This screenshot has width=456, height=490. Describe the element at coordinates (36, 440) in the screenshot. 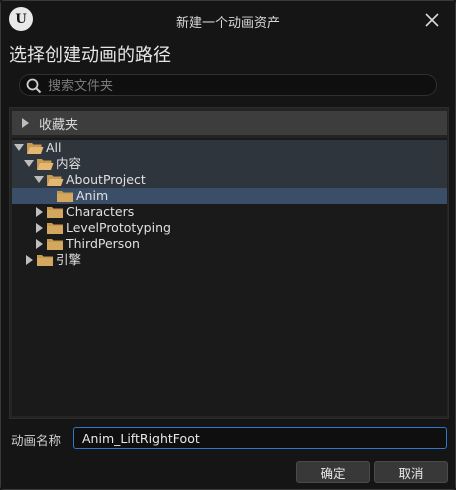

I see `asset-name-label: 动画名称` at that location.